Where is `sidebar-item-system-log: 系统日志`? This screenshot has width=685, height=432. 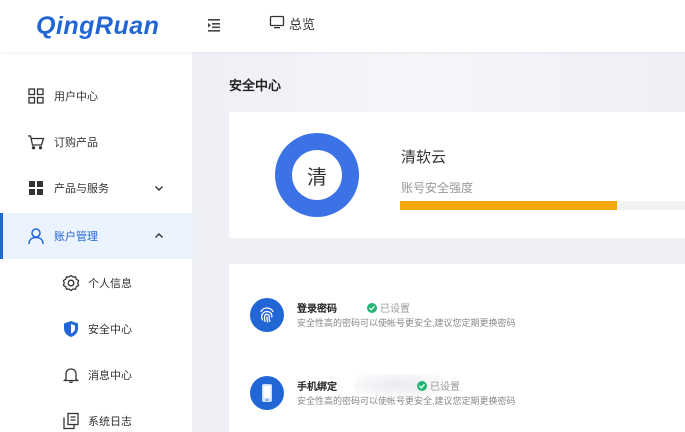 sidebar-item-system-log: 系统日志 is located at coordinates (96, 415).